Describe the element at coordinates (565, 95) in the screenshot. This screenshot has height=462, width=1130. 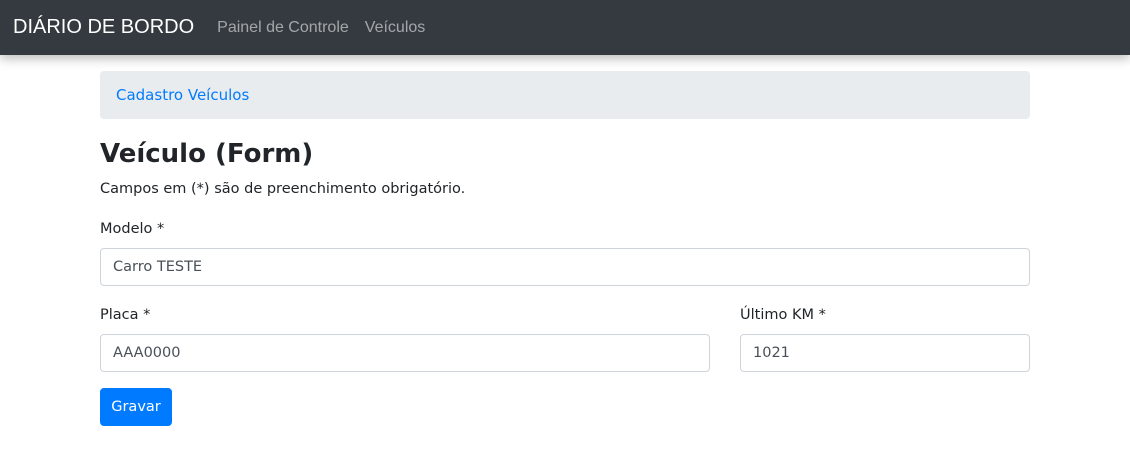
I see `breadcrumb: Cadastro Veículos` at that location.